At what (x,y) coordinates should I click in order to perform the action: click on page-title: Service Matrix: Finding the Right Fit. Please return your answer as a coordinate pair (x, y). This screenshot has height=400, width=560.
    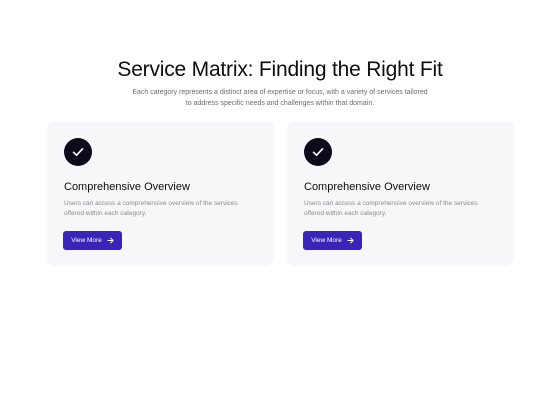
    Looking at the image, I should click on (280, 69).